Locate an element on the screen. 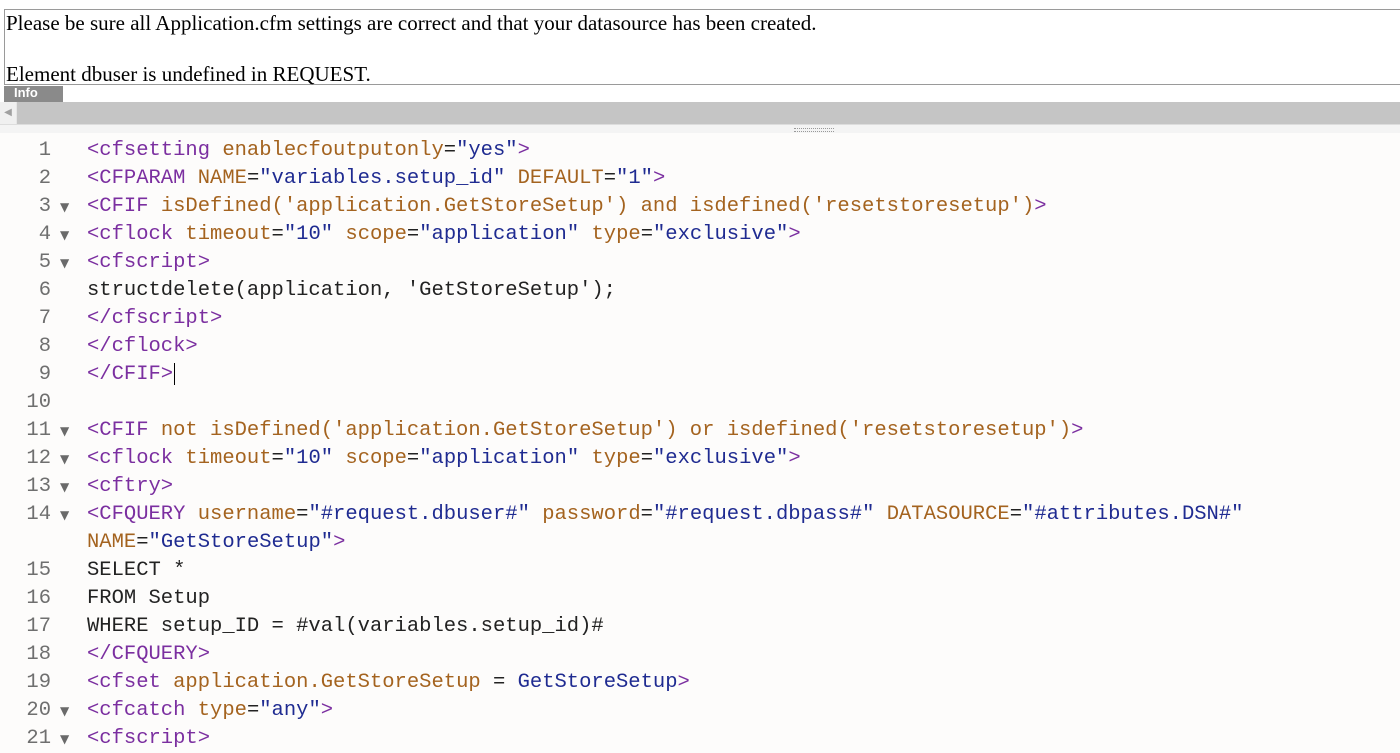 The image size is (1400, 753). line-number: 12 is located at coordinates (38, 458).